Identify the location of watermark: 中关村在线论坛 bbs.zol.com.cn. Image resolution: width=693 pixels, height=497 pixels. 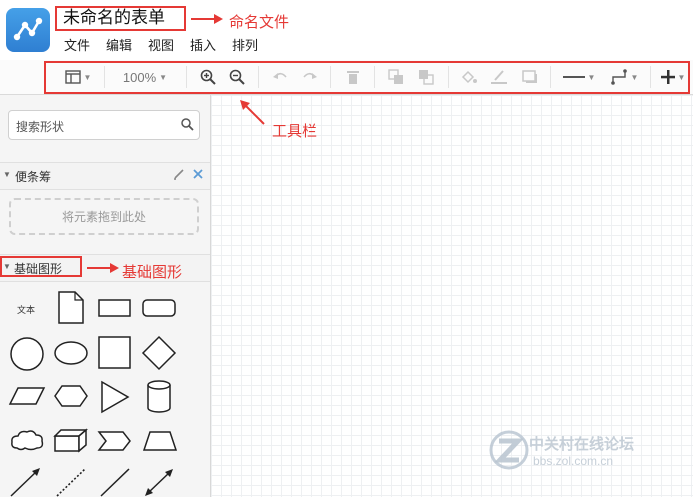
(587, 452).